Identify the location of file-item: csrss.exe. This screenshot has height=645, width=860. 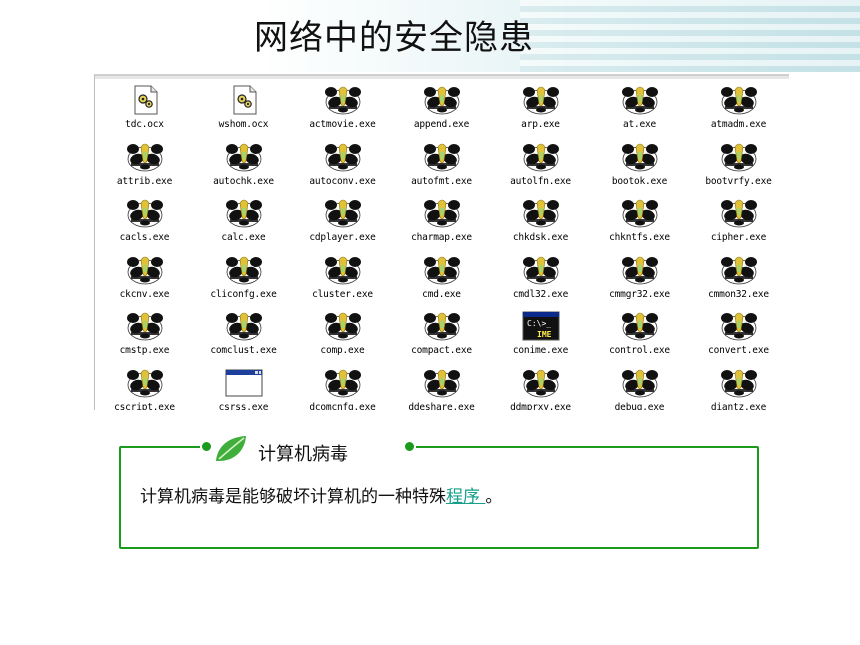
(243, 387).